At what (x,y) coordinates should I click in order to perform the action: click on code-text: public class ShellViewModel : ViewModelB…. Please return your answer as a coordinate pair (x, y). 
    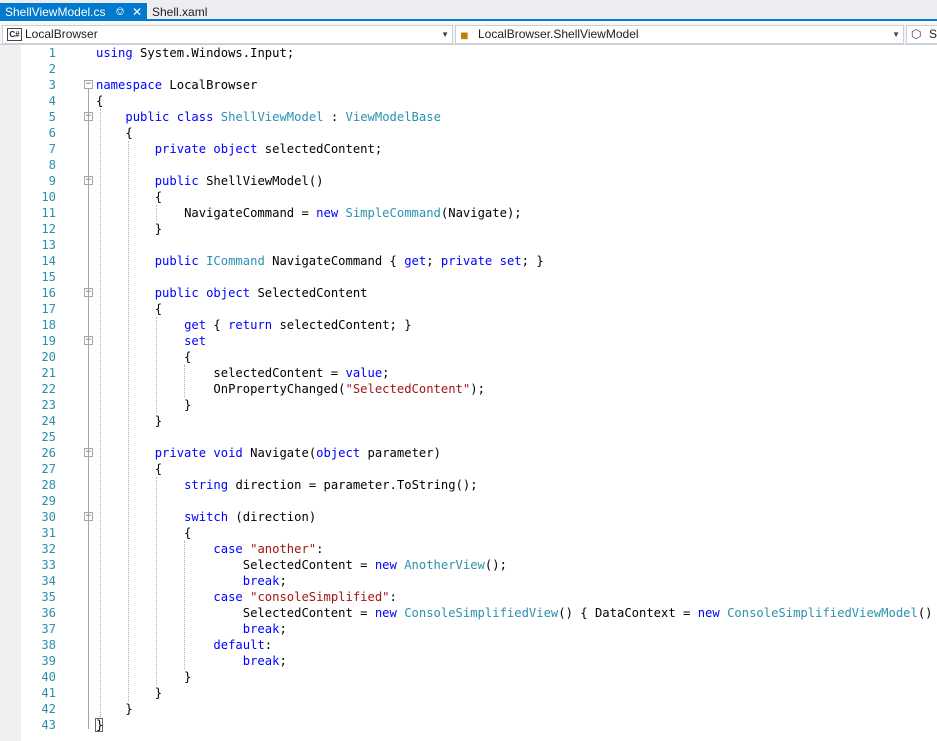
    Looking at the image, I should click on (283, 117).